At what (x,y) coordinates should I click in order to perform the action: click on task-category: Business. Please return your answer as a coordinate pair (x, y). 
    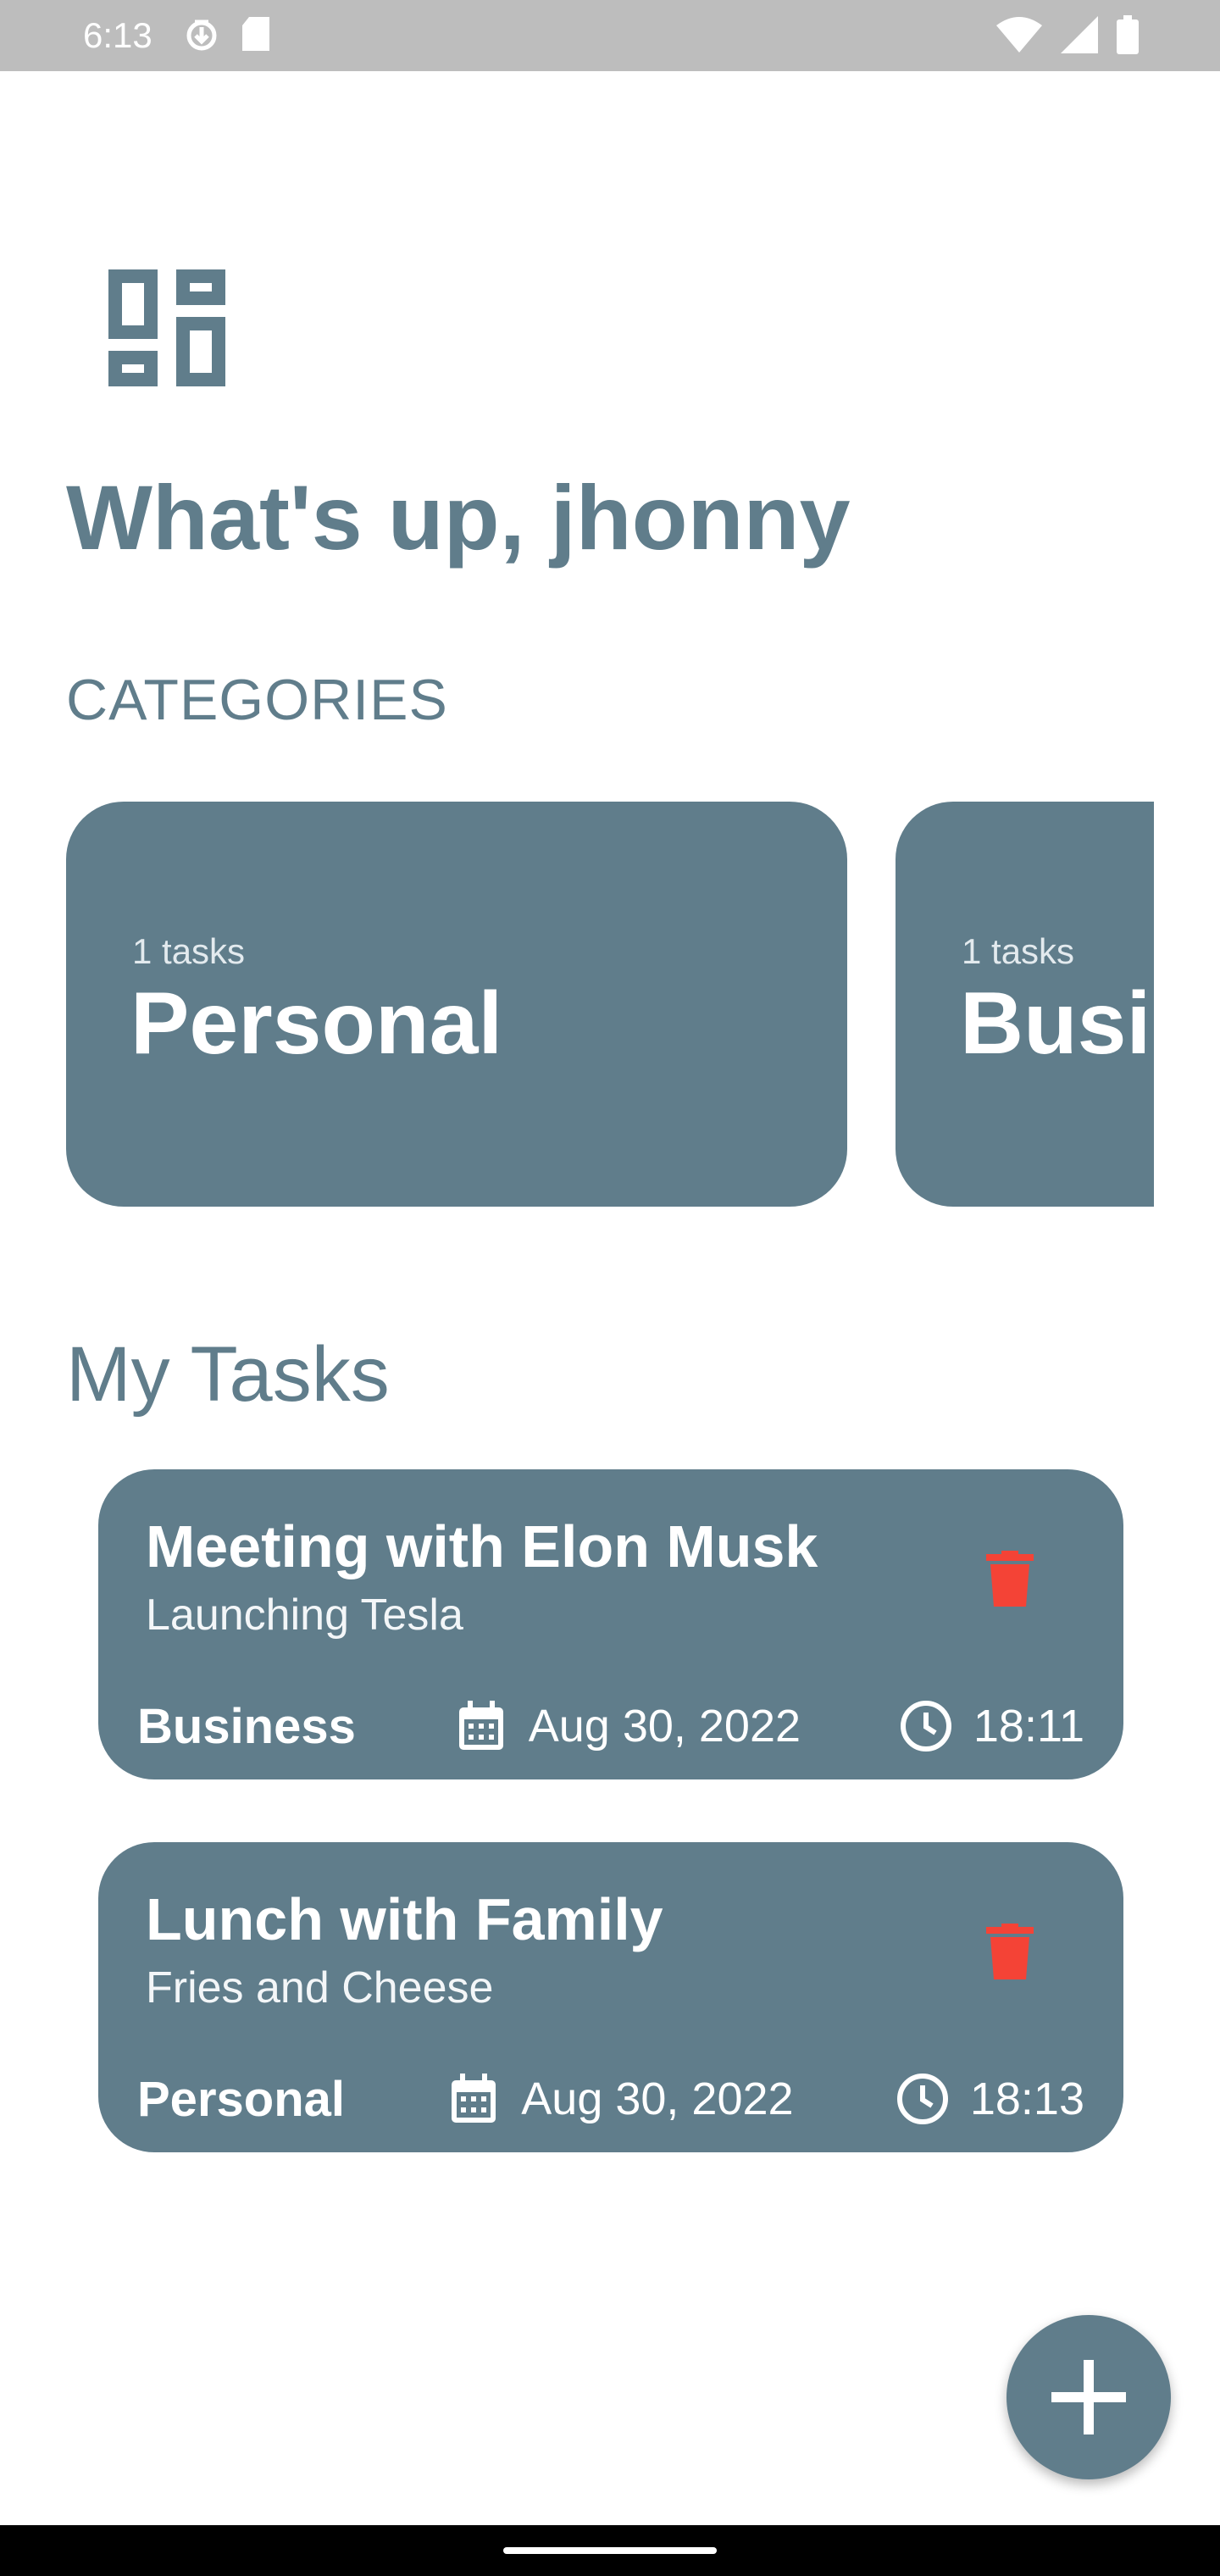
    Looking at the image, I should click on (246, 1726).